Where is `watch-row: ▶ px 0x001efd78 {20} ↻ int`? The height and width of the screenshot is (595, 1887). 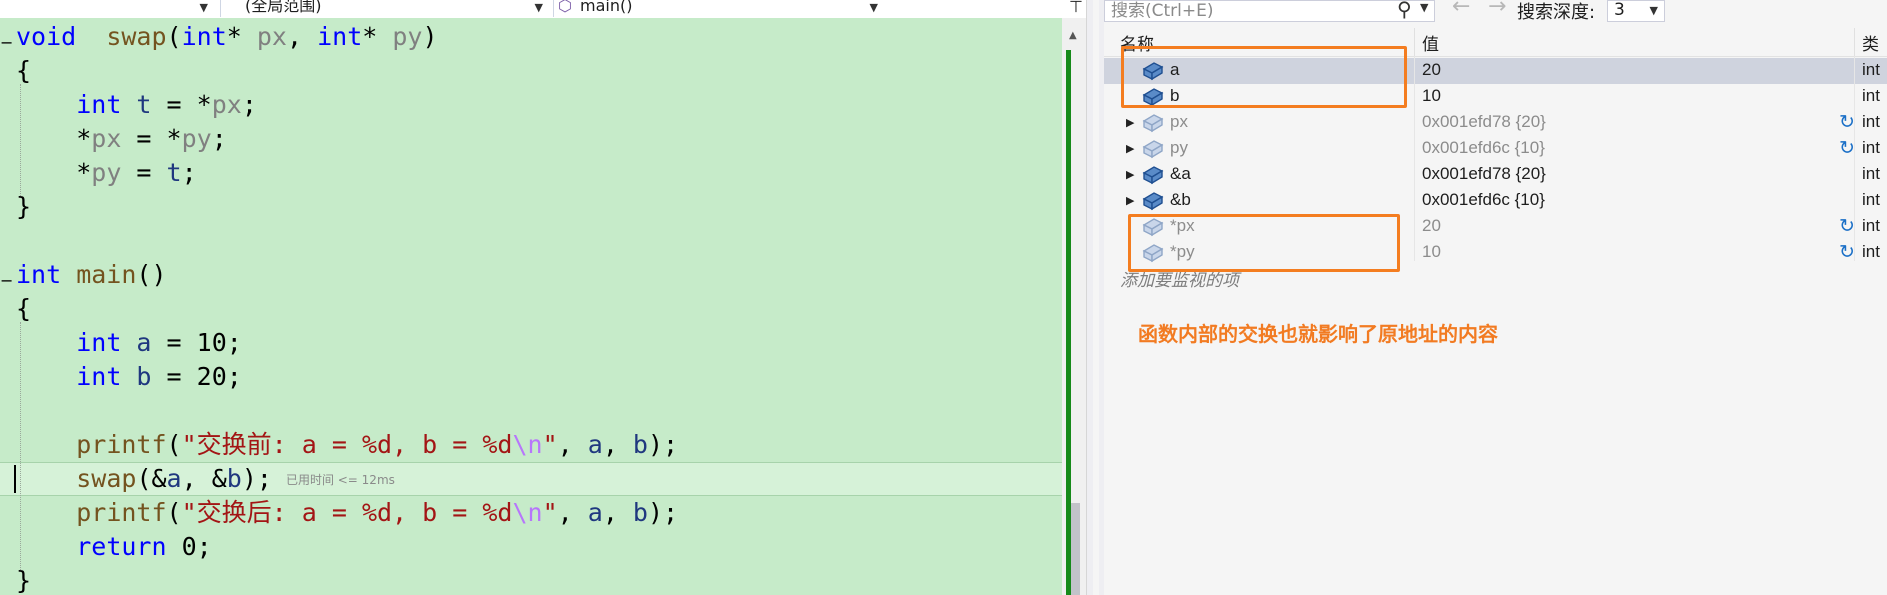
watch-row: ▶ px 0x001efd78 {20} ↻ int is located at coordinates (1495, 123).